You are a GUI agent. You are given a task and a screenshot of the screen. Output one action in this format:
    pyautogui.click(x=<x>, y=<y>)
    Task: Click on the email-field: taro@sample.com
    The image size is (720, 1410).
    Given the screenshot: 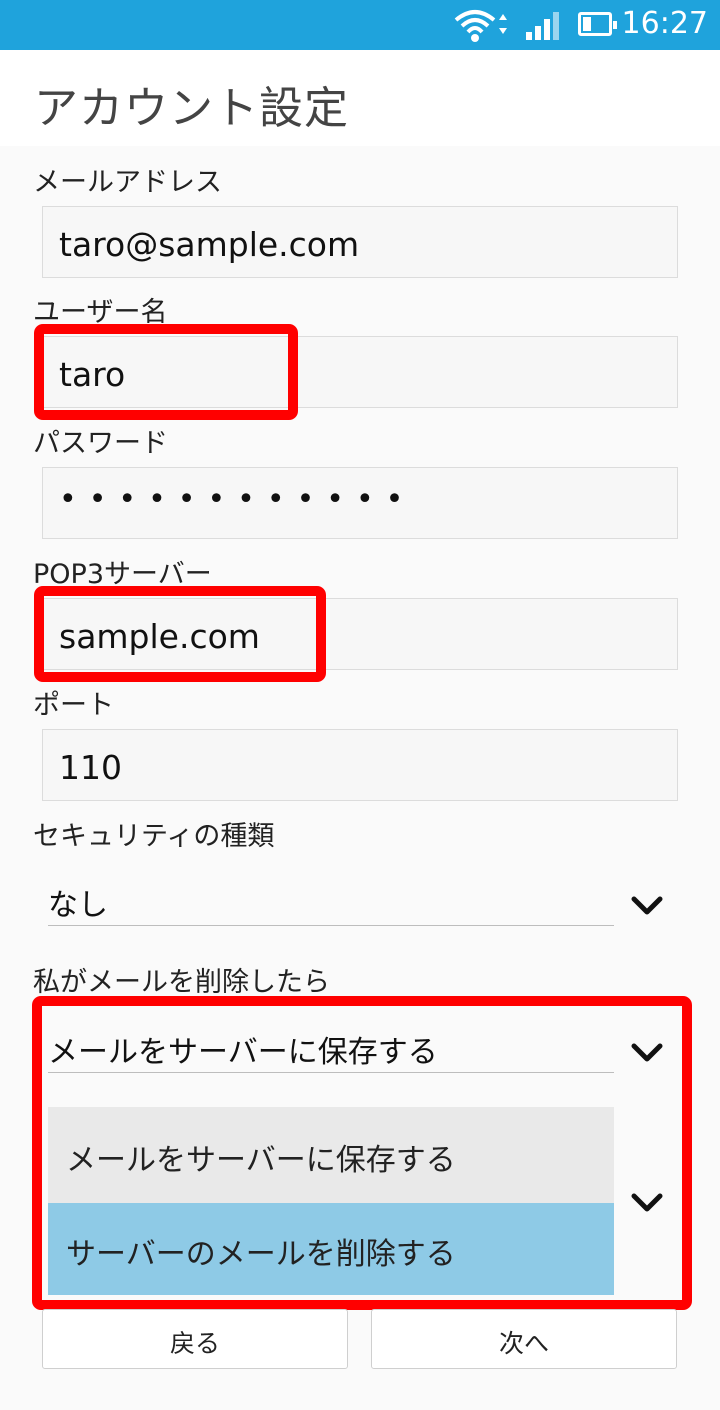 What is the action you would take?
    pyautogui.click(x=360, y=242)
    